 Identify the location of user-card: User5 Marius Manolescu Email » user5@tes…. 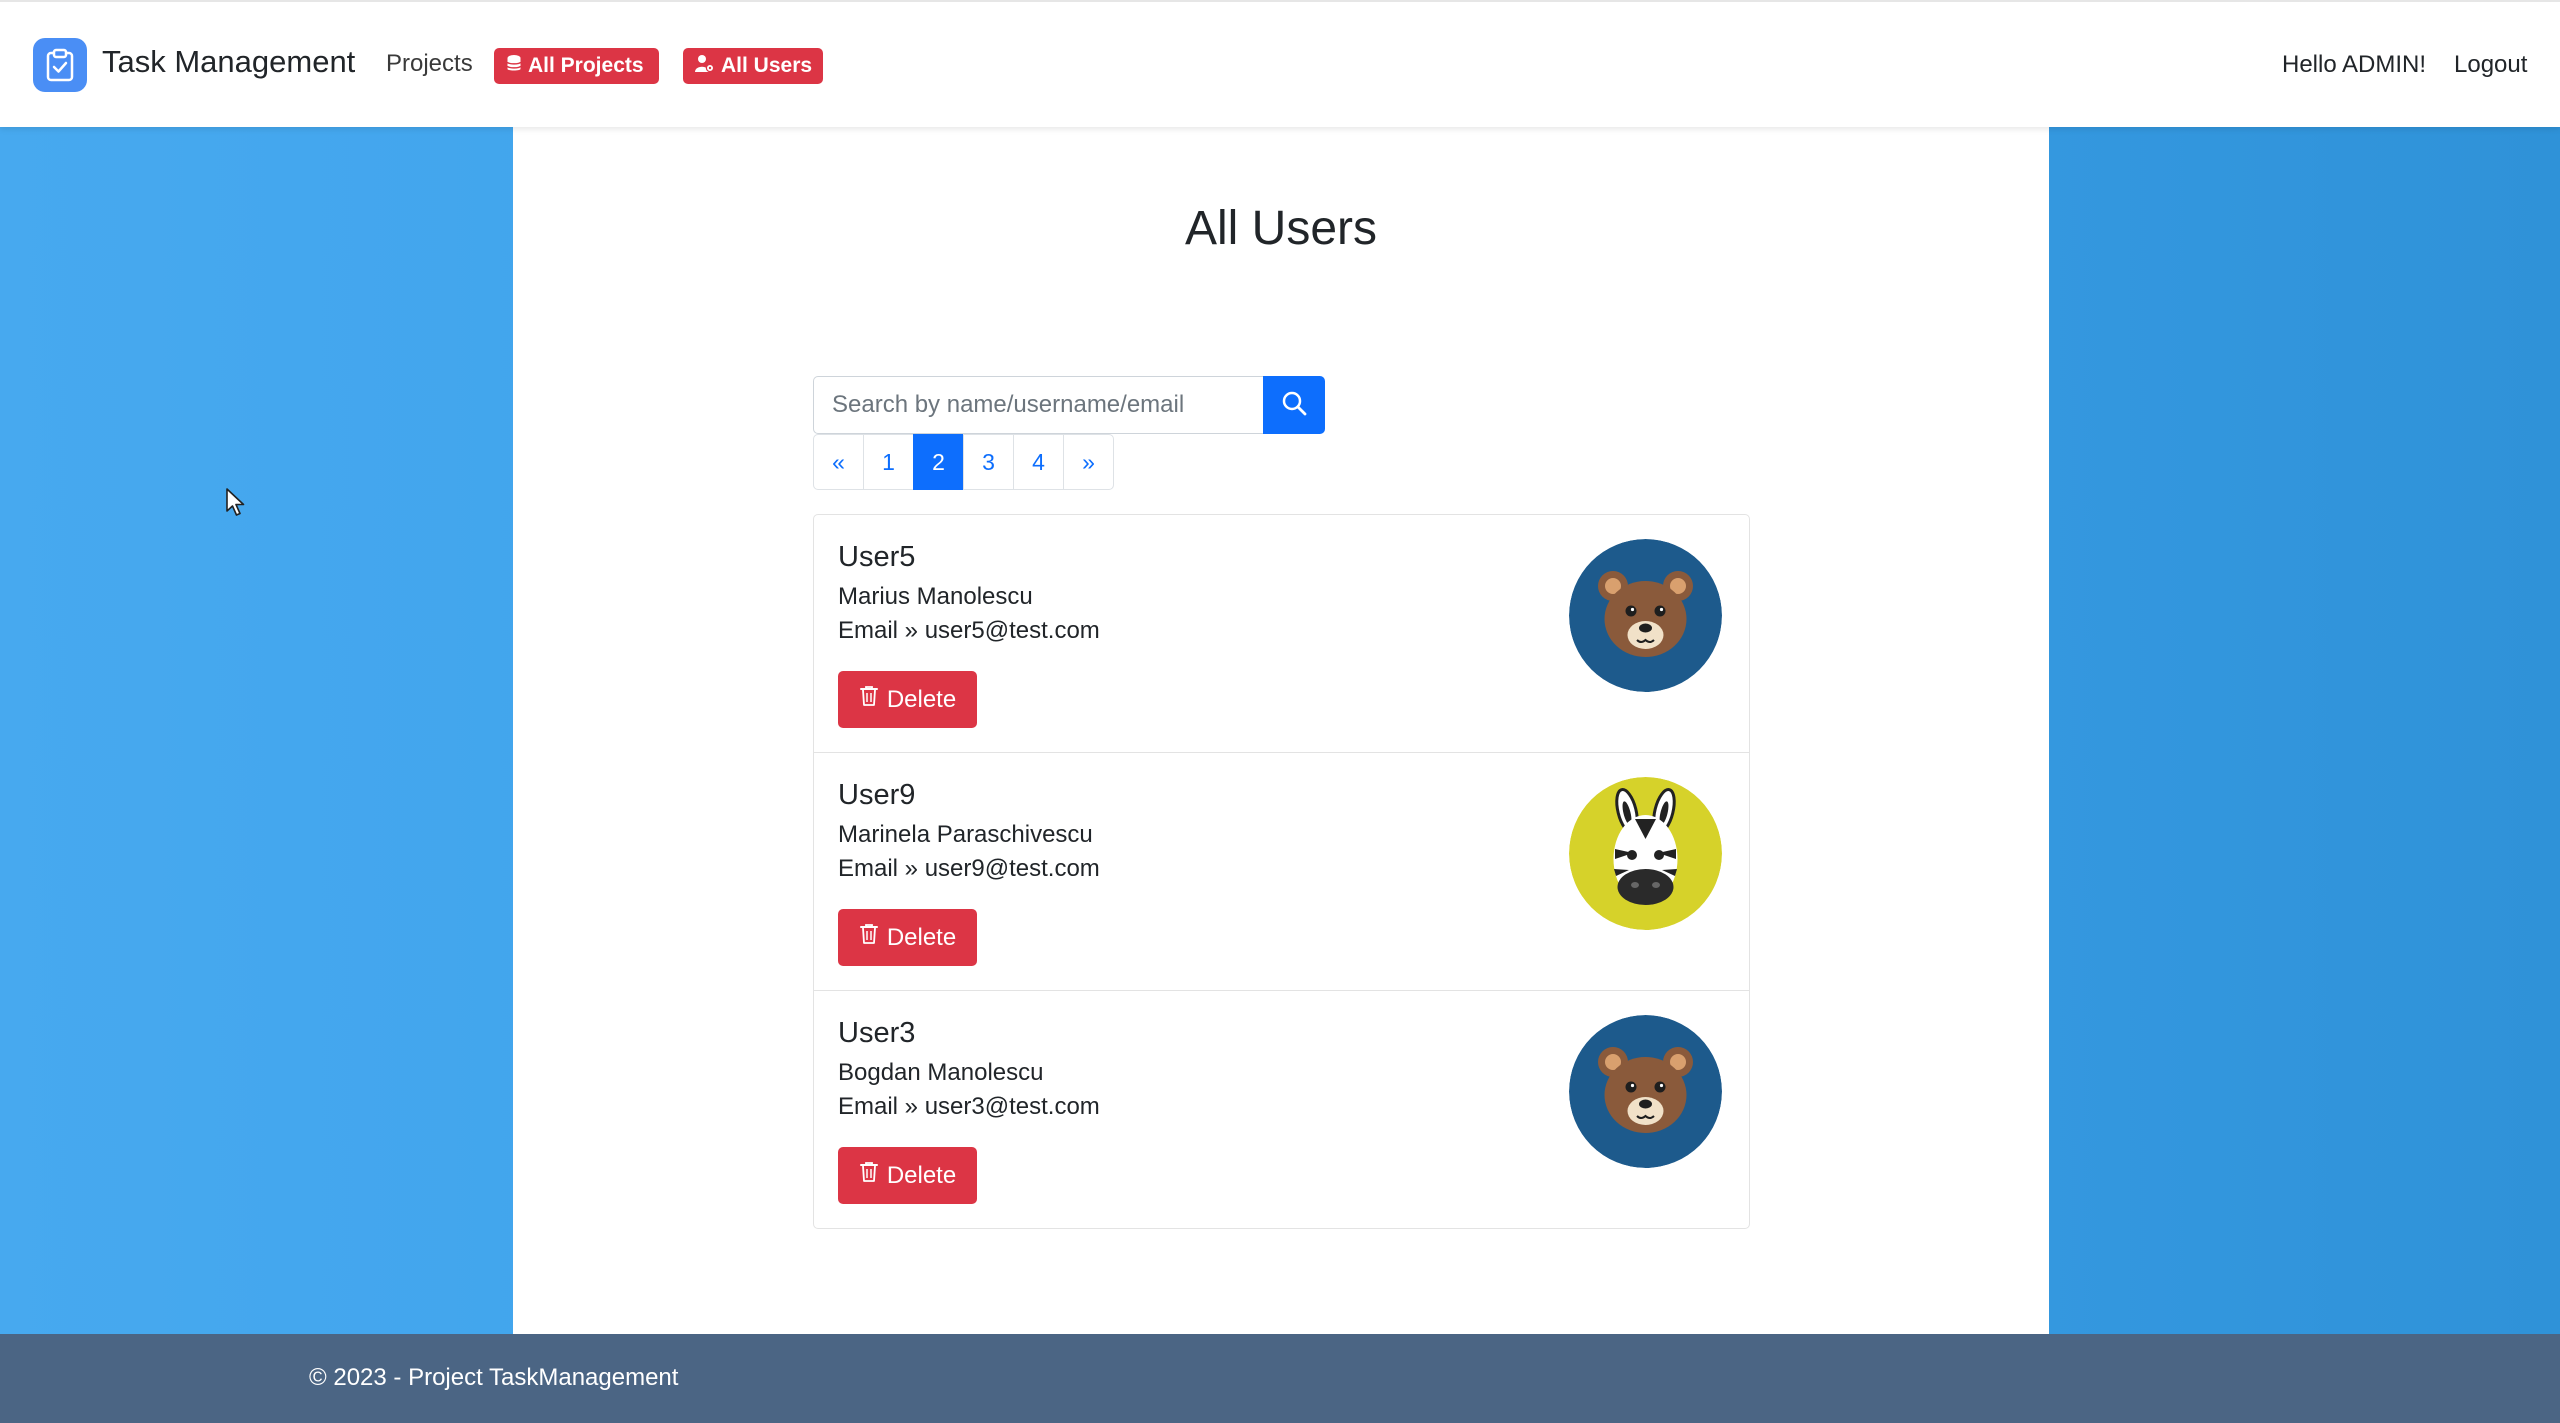
(1281, 633).